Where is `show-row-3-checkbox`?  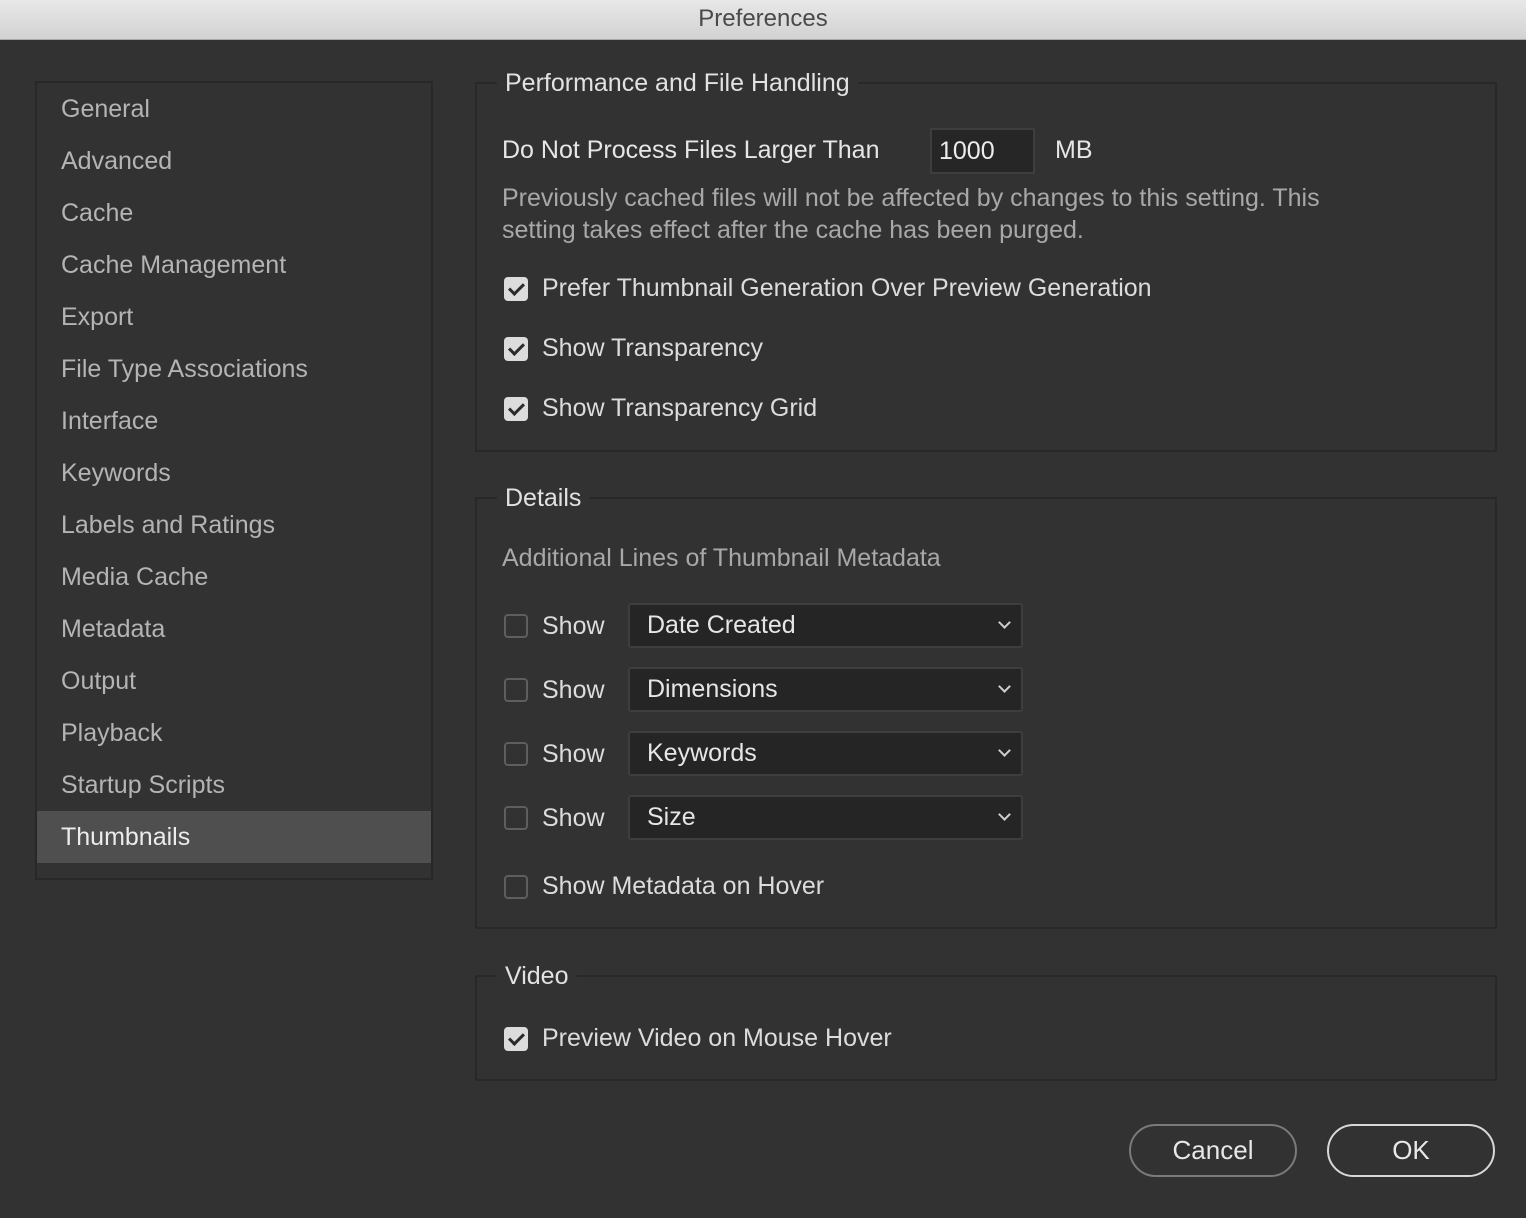
show-row-3-checkbox is located at coordinates (516, 754).